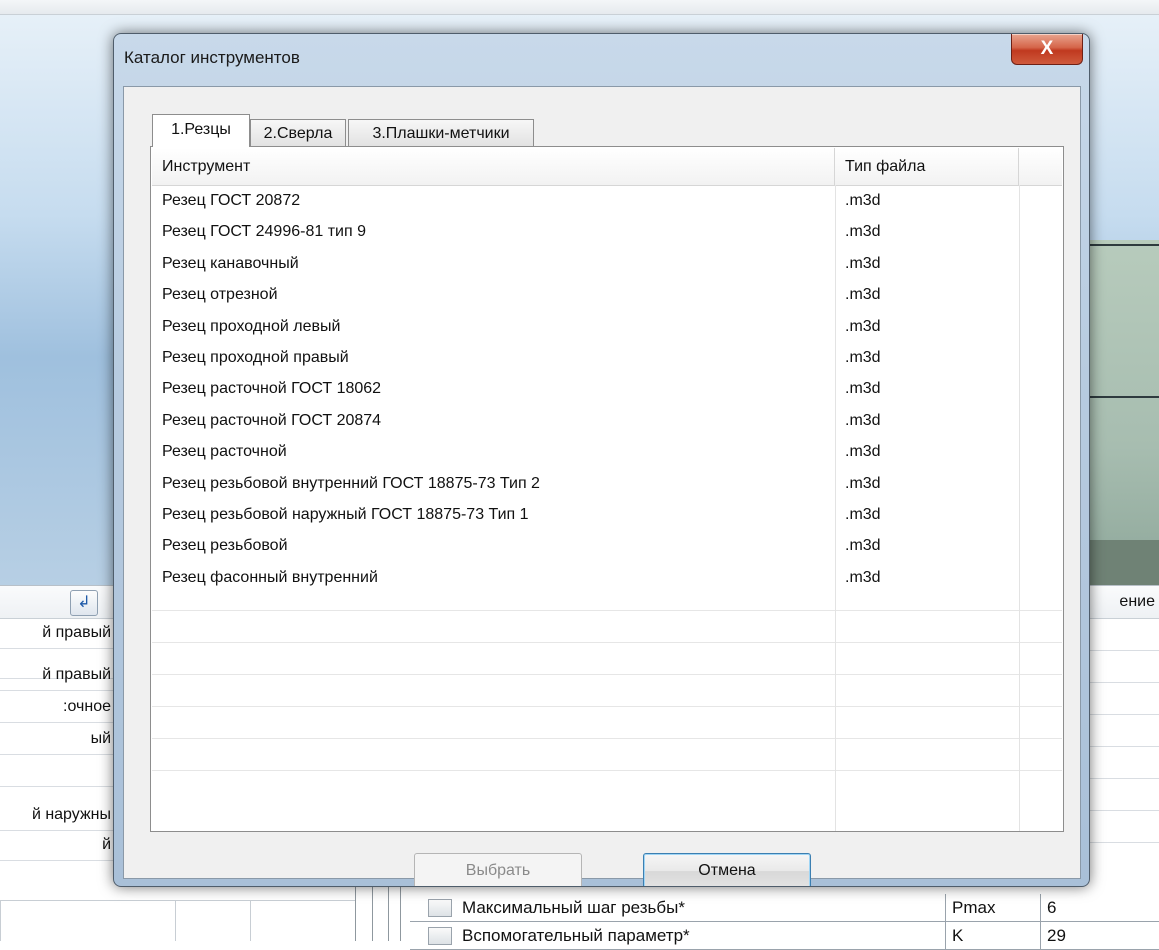 The image size is (1159, 950). I want to click on column-separator, so click(1019, 508).